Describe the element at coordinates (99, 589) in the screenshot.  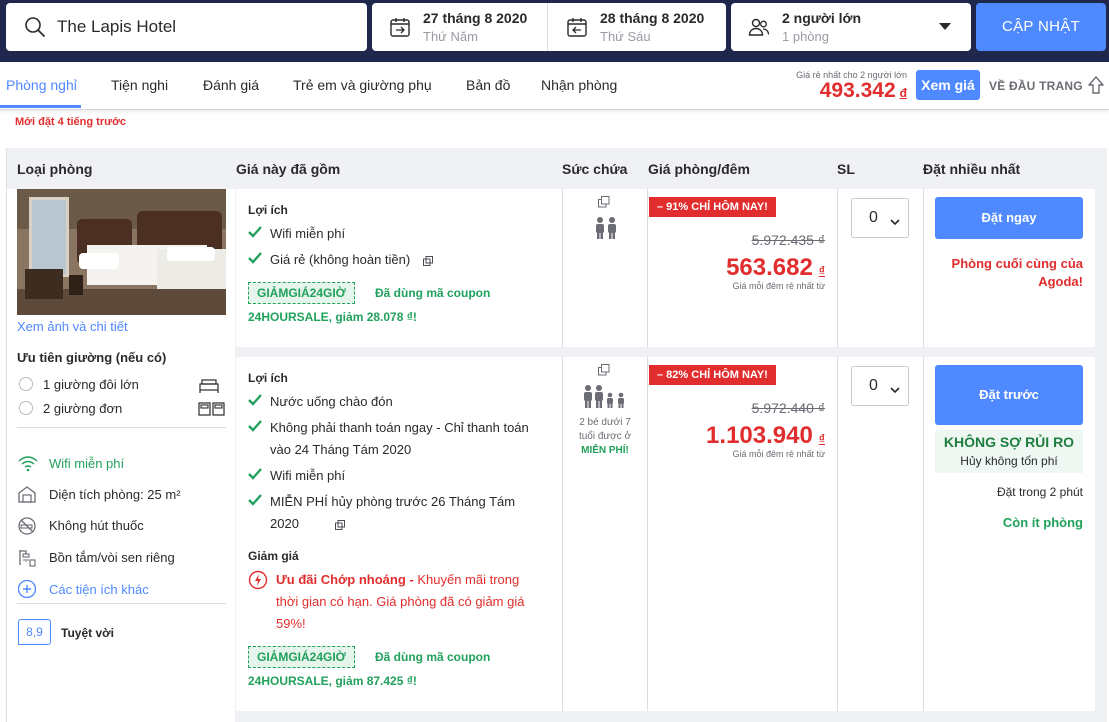
I see `more-amenities-link: Các tiện ích khác` at that location.